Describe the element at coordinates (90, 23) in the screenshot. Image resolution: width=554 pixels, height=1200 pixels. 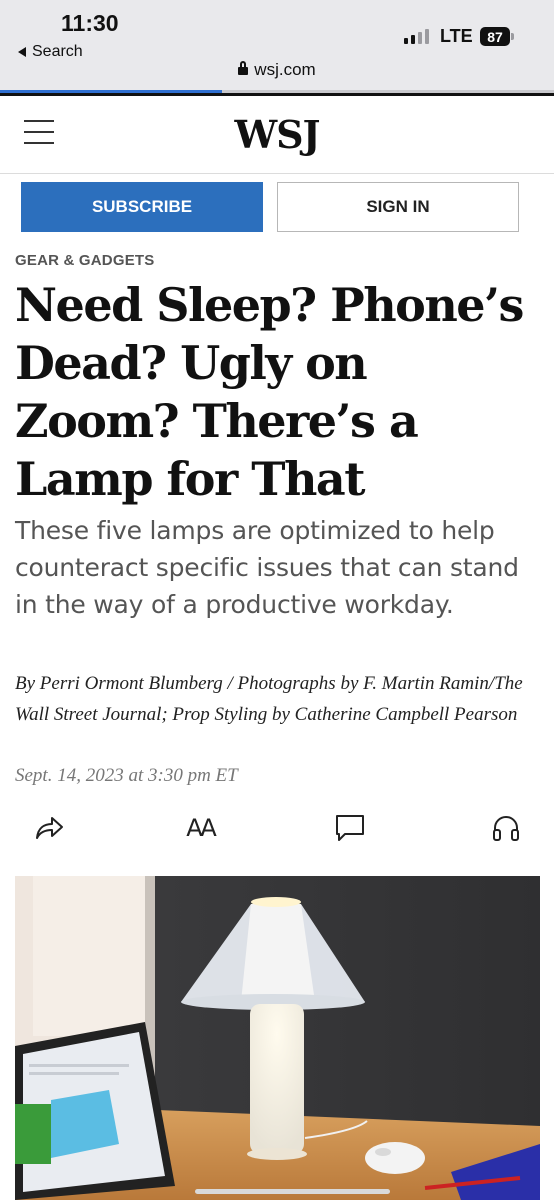
I see `status-time: 11:30` at that location.